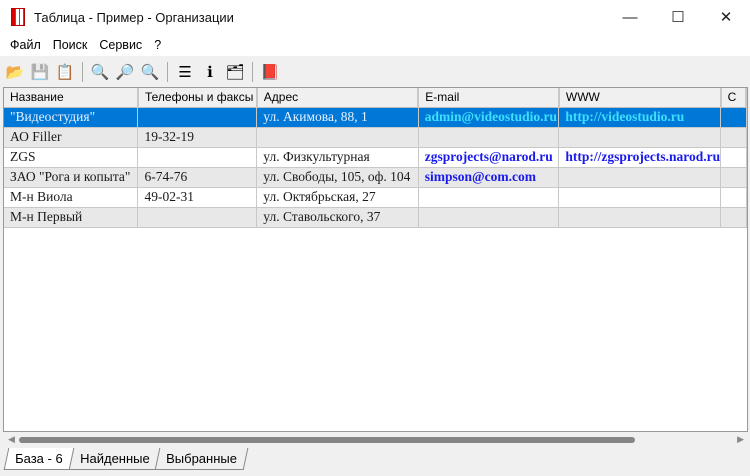  I want to click on table-cell: 19-32-19, so click(197, 137).